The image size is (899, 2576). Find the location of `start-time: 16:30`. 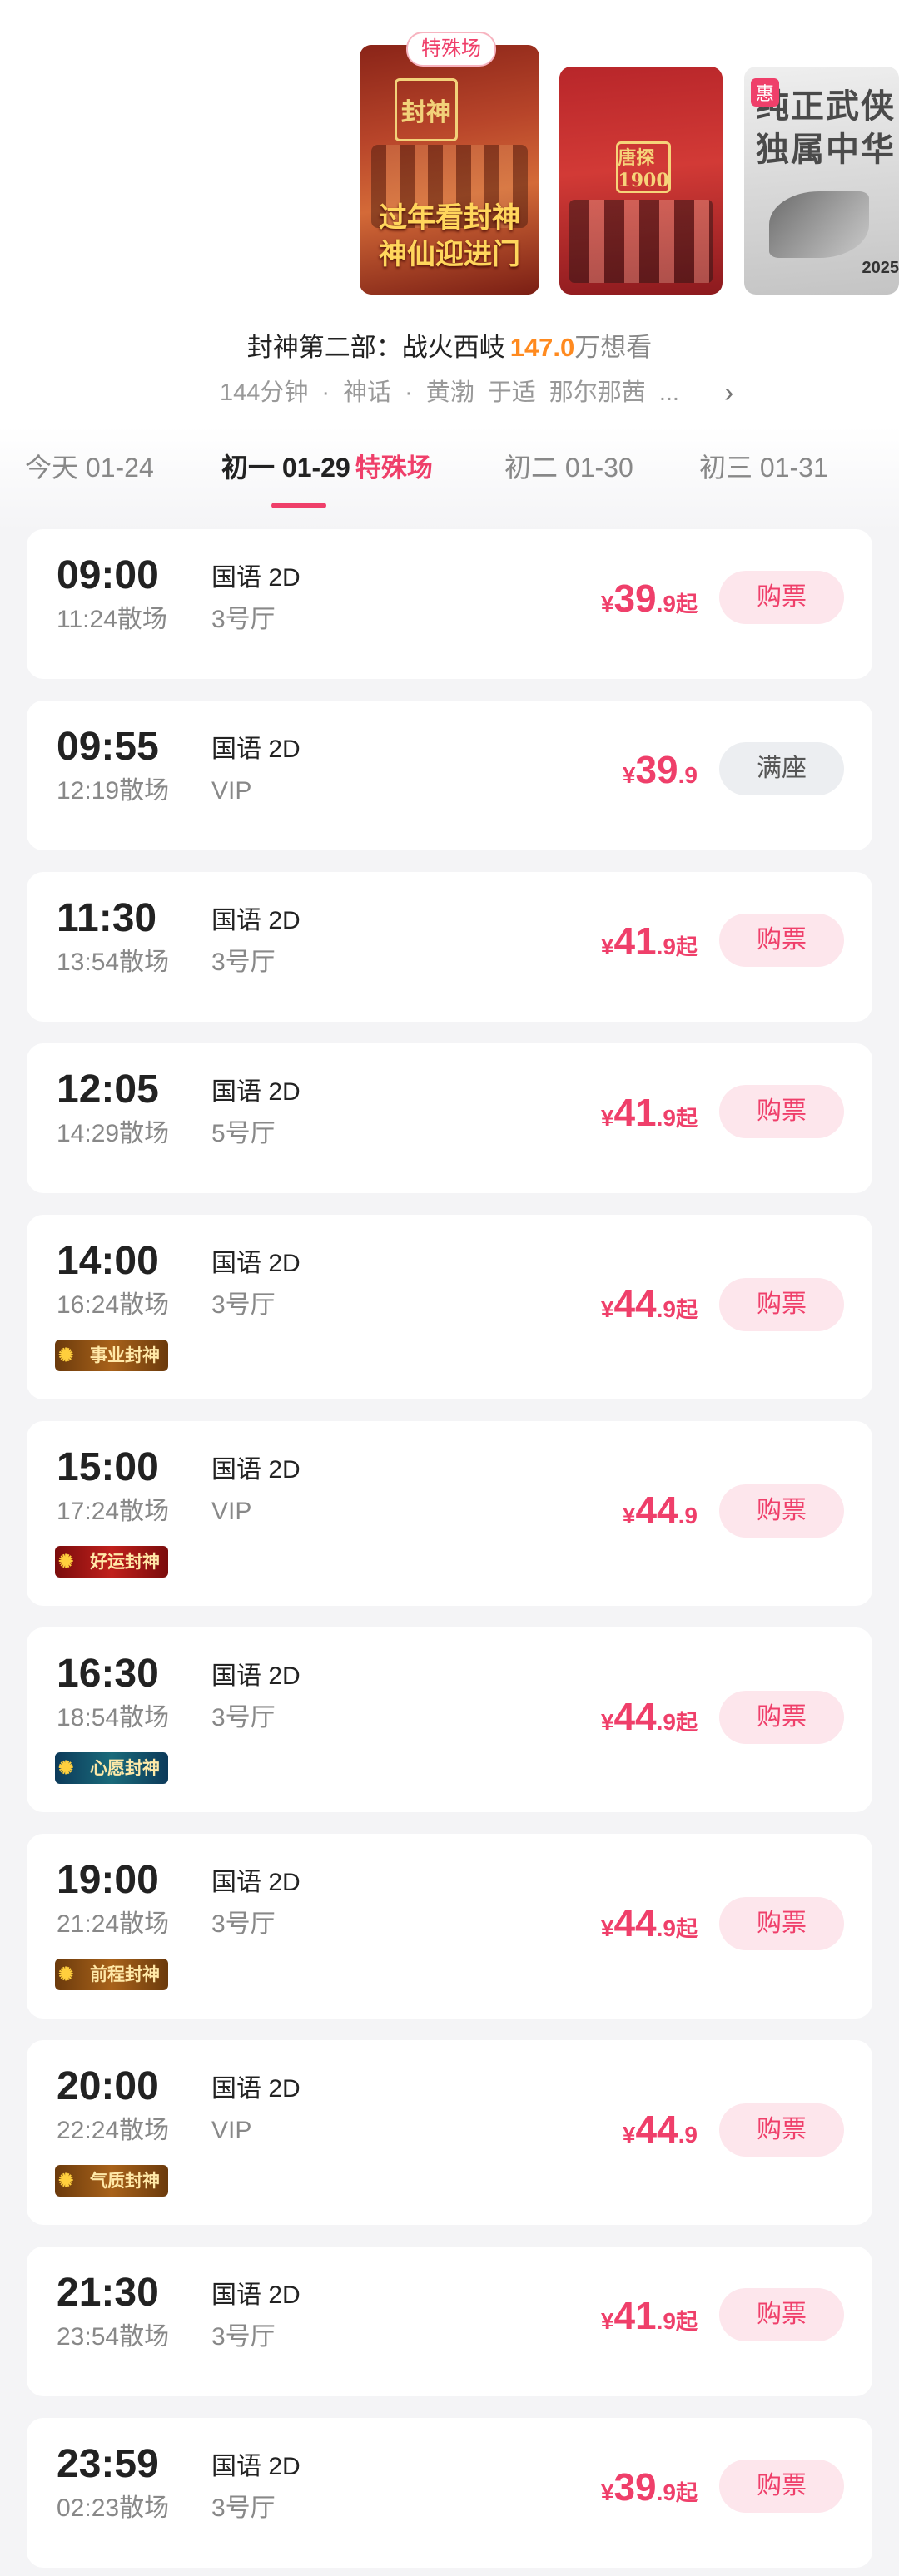

start-time: 16:30 is located at coordinates (108, 1674).